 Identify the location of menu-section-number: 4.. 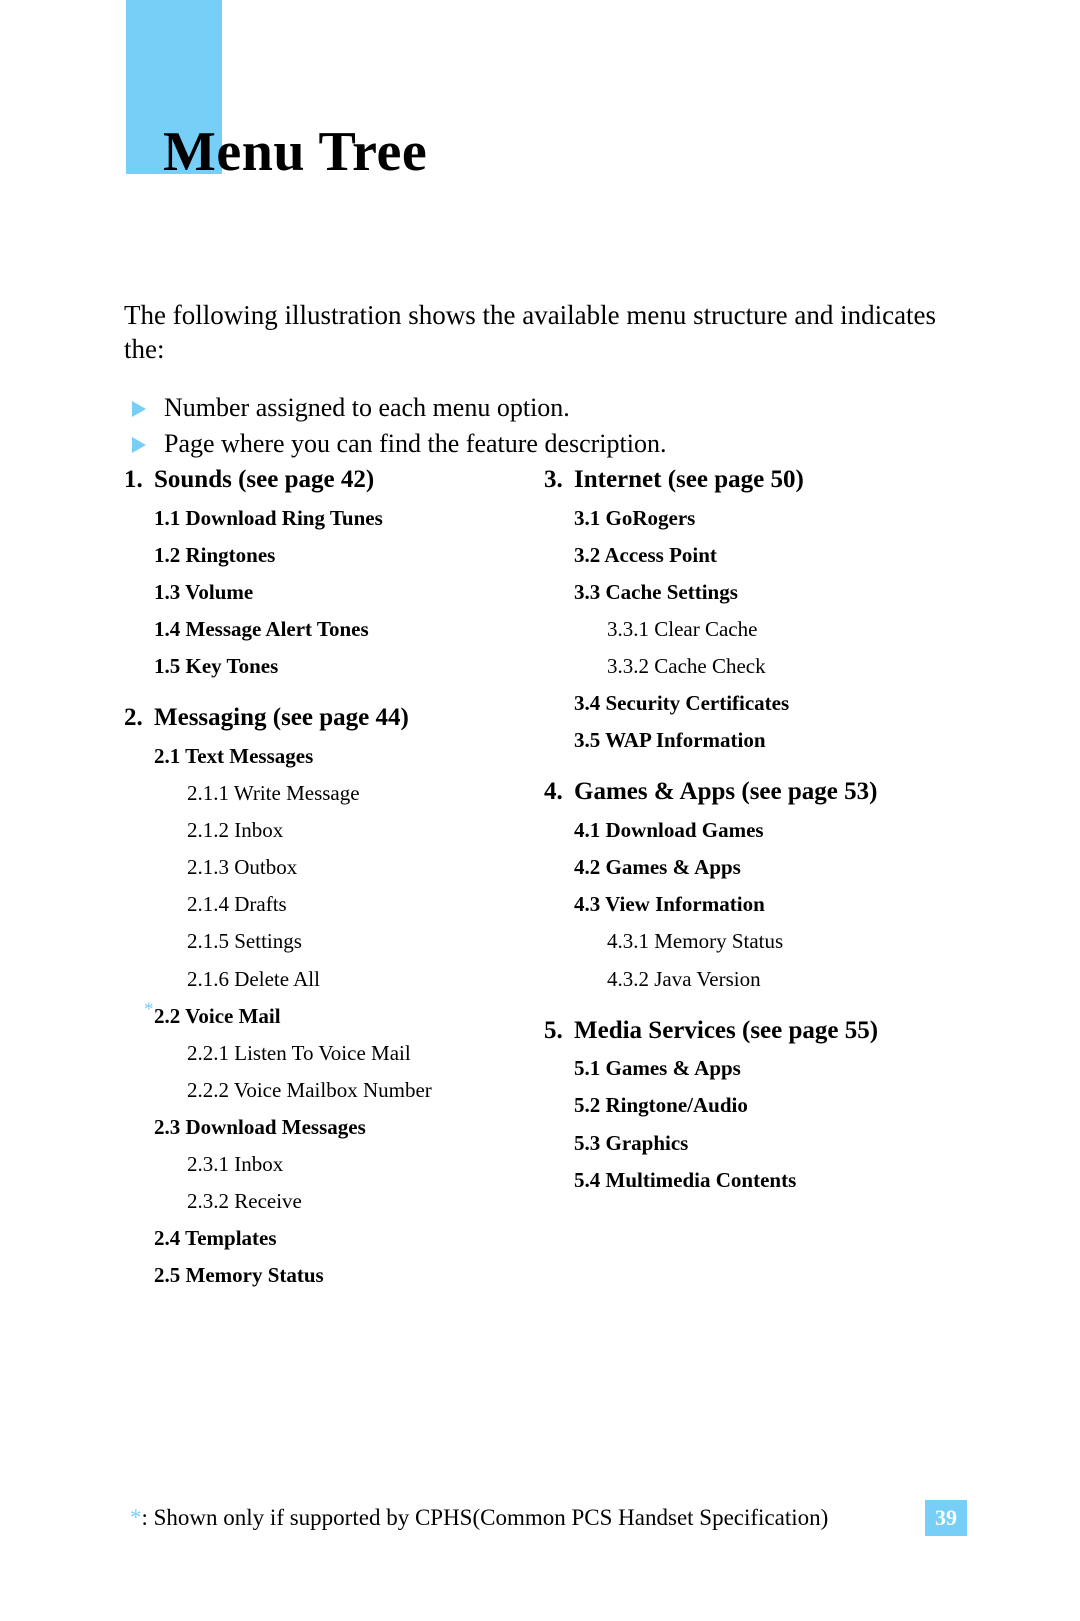
(553, 792).